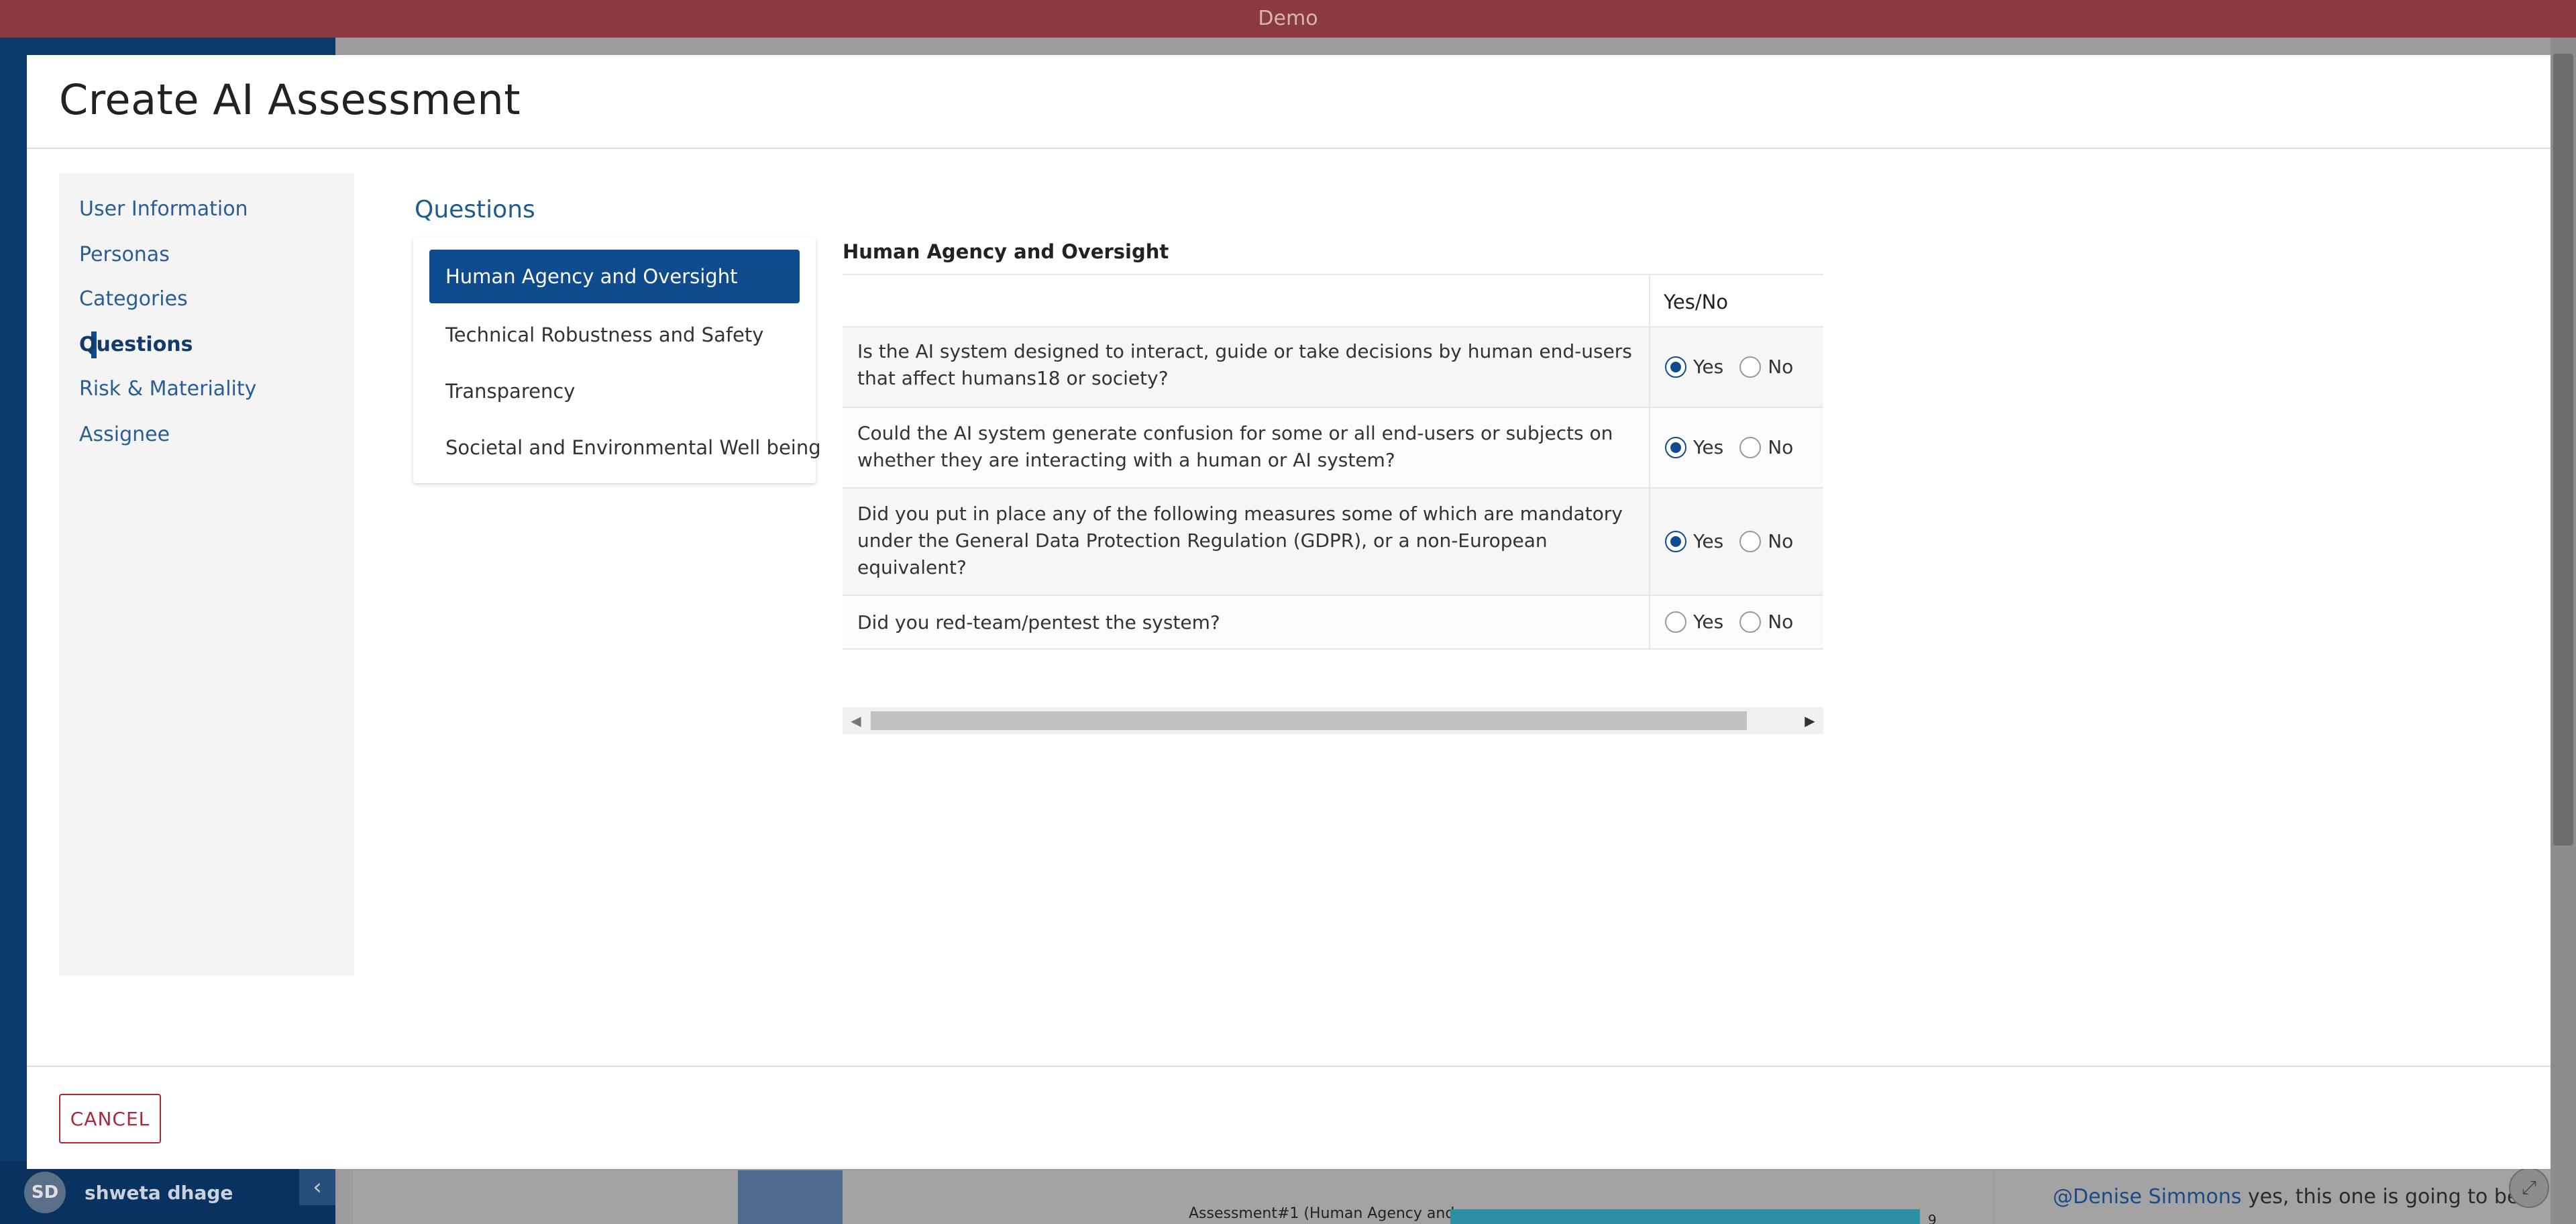  What do you see at coordinates (1322, 1213) in the screenshot?
I see `background-chart-label: Assessment#1 (Human Agency and` at bounding box center [1322, 1213].